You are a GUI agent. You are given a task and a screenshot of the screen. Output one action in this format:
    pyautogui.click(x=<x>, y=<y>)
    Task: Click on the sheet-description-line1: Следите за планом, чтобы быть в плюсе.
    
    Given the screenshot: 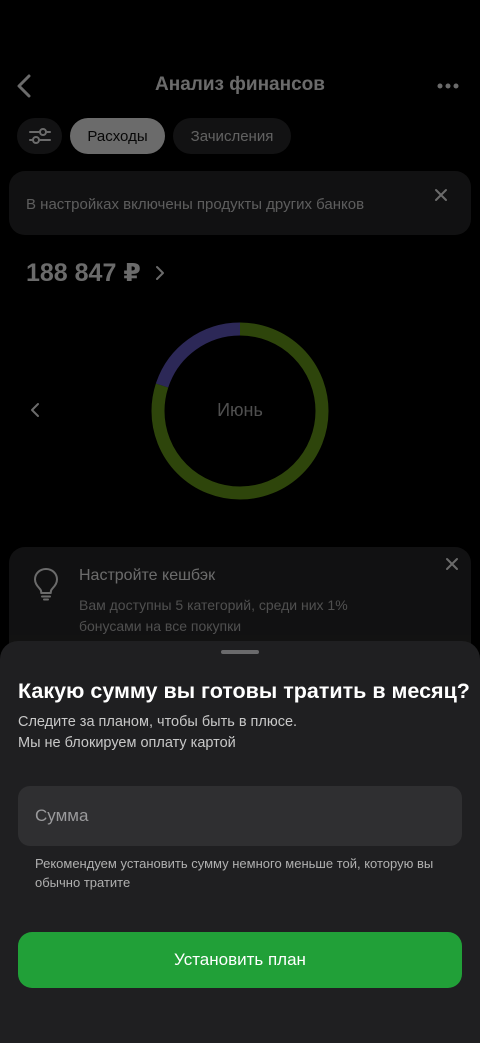 What is the action you would take?
    pyautogui.click(x=158, y=722)
    